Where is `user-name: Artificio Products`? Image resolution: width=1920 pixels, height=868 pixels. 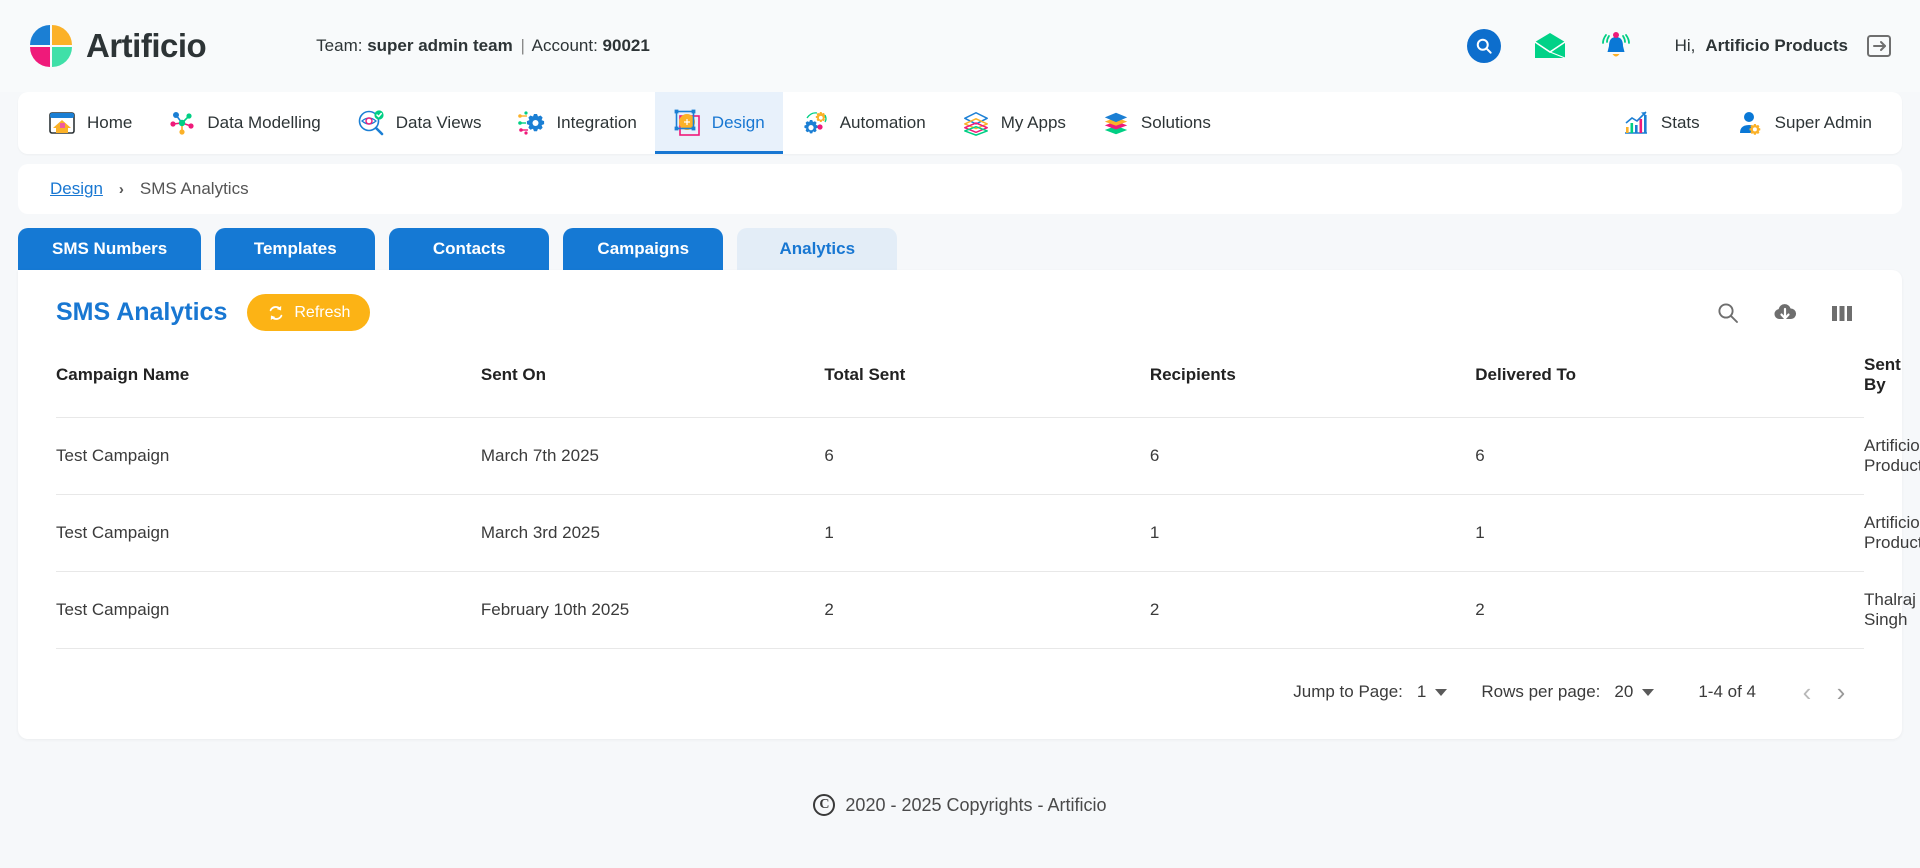
user-name: Artificio Products is located at coordinates (1776, 45).